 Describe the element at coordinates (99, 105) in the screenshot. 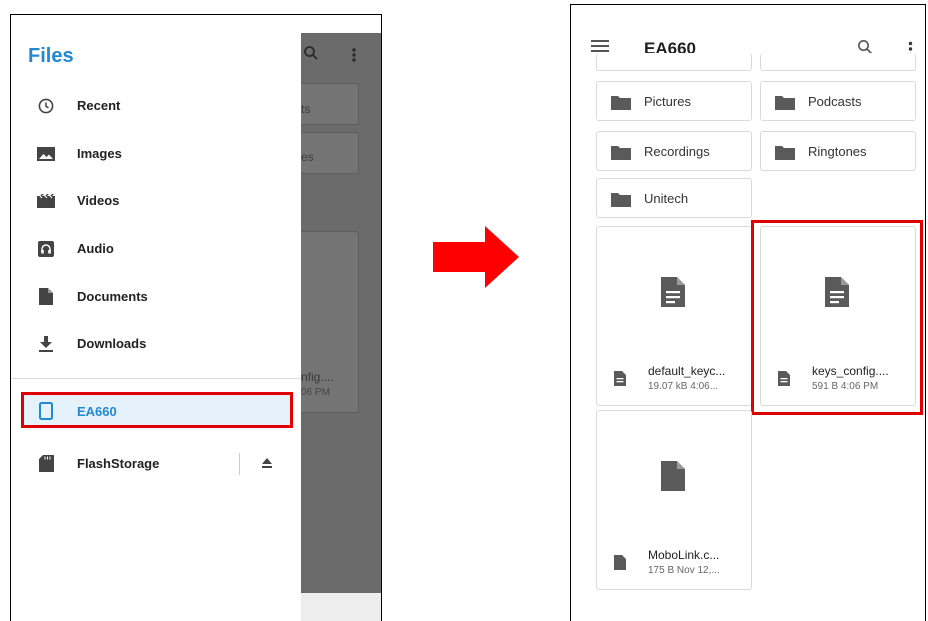

I see `drawer-item-label: Recent` at that location.